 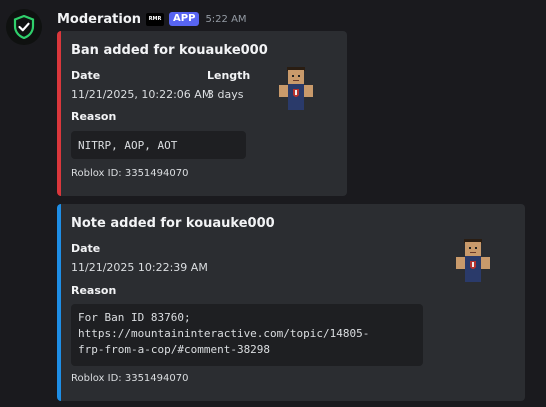 What do you see at coordinates (99, 19) in the screenshot?
I see `author-name: Moderation` at bounding box center [99, 19].